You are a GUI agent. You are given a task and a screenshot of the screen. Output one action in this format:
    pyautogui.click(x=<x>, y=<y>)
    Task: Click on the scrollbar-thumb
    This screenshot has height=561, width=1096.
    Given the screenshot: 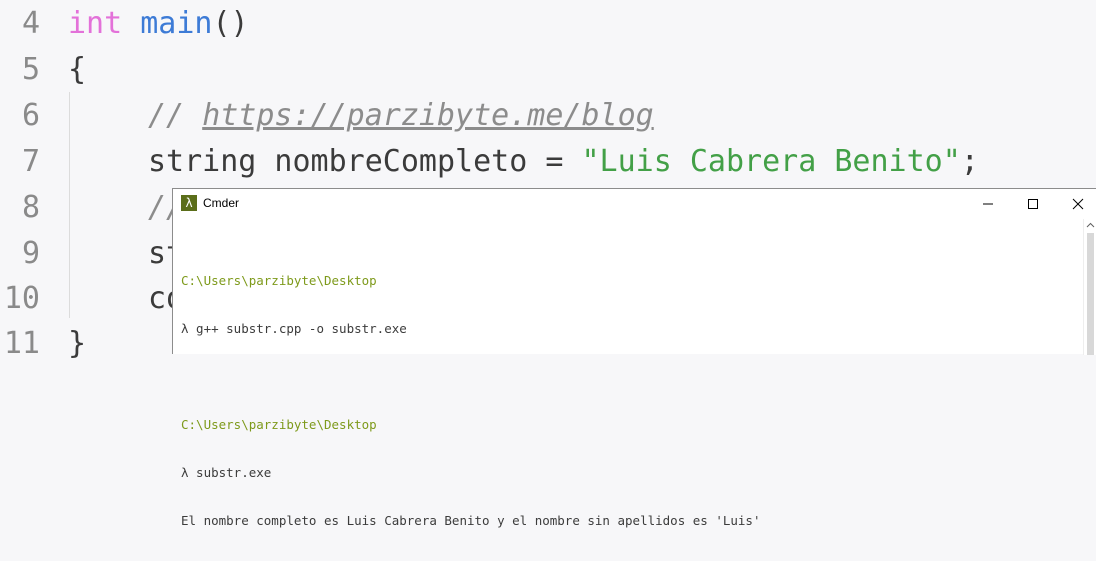 What is the action you would take?
    pyautogui.click(x=1090, y=294)
    